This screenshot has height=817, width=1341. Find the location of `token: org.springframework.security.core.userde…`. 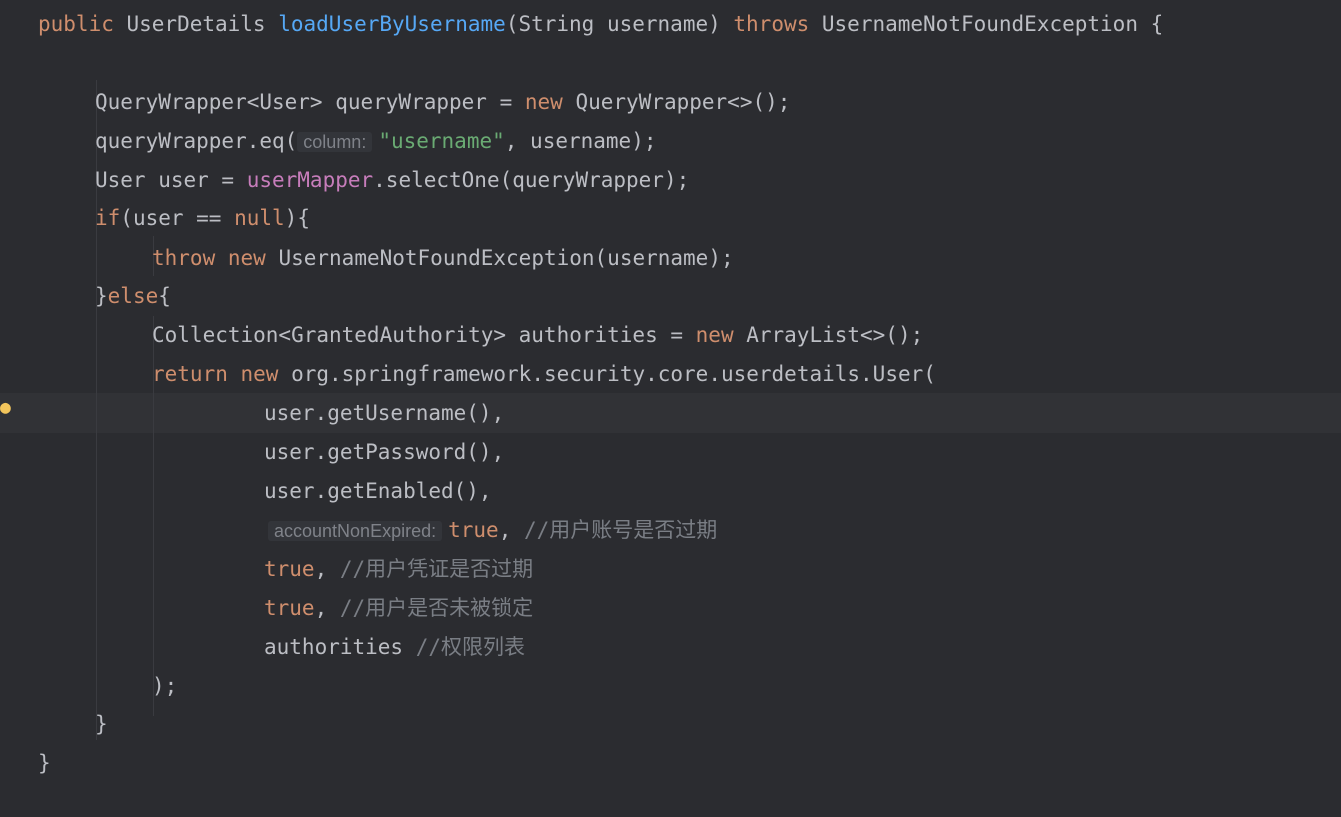

token: org.springframework.security.core.userde… is located at coordinates (607, 374).